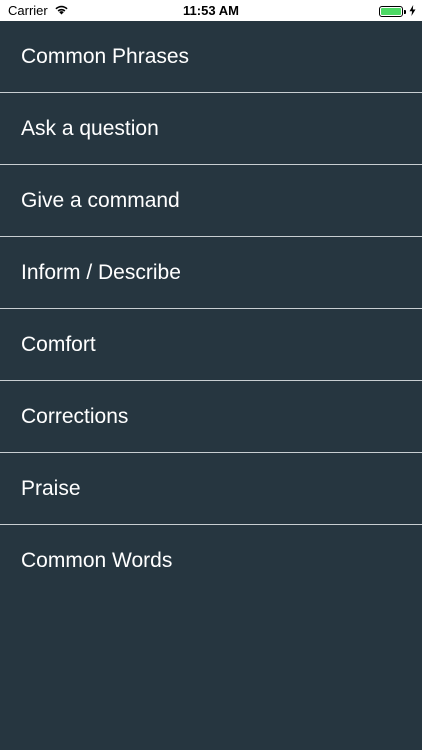  I want to click on list-item-comfort: Comfort, so click(211, 345).